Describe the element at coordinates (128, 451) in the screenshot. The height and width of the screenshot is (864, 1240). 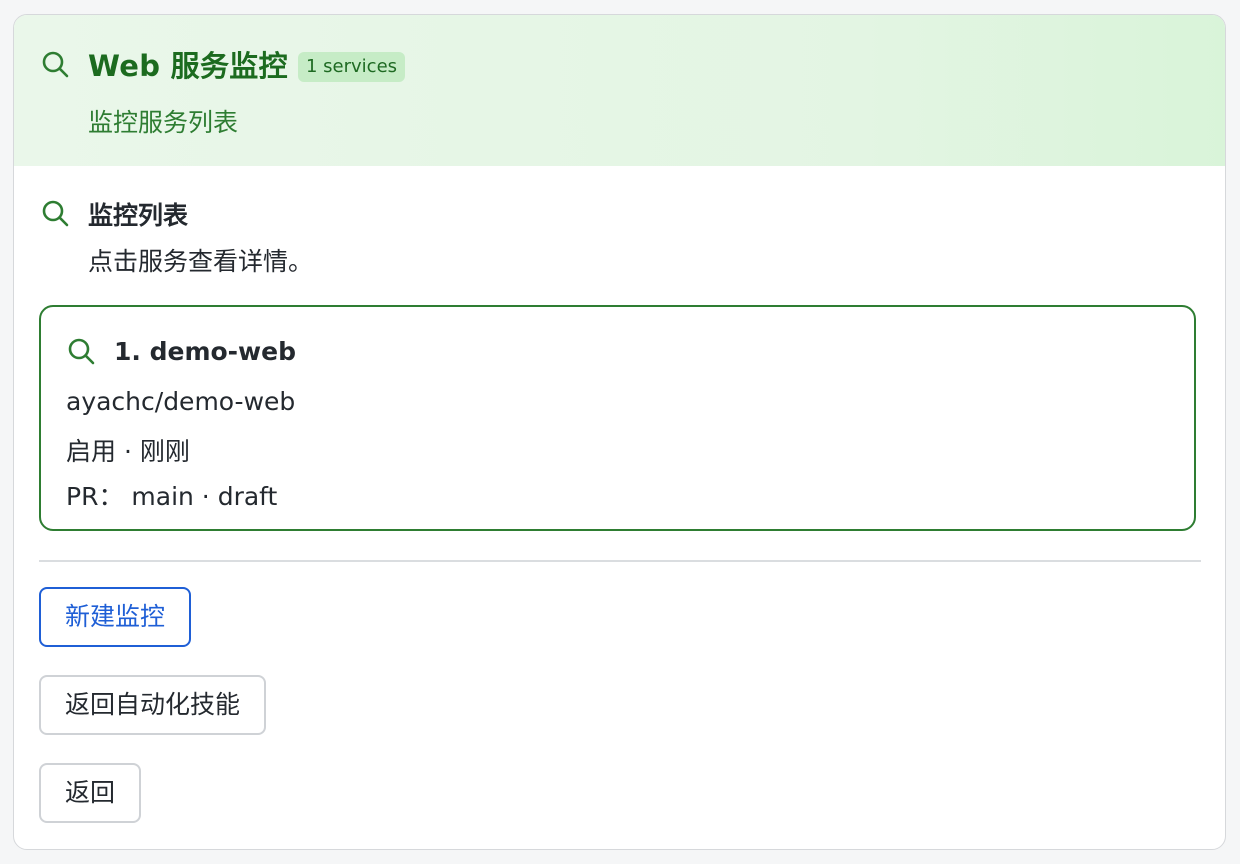
I see `service-status: 启用 · 刚刚` at that location.